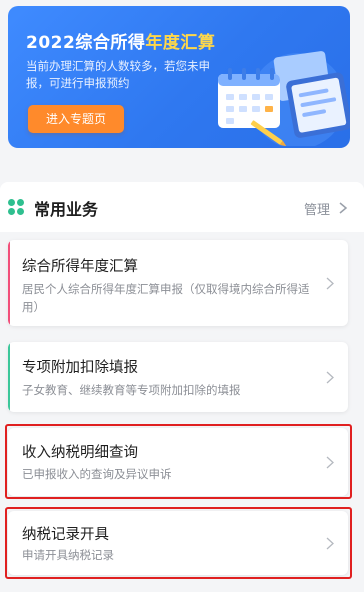  What do you see at coordinates (65, 535) in the screenshot?
I see `card-title: 纳税记录开具` at bounding box center [65, 535].